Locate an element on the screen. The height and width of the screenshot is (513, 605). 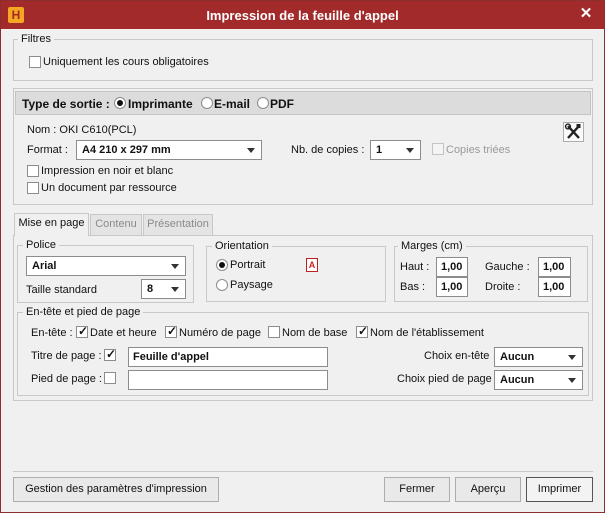
droite-label: Droite : is located at coordinates (503, 287).